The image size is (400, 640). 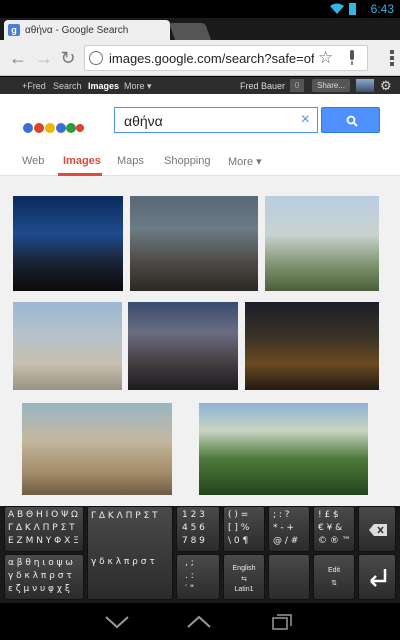 I want to click on gbar-item-search: Search, so click(x=67, y=86).